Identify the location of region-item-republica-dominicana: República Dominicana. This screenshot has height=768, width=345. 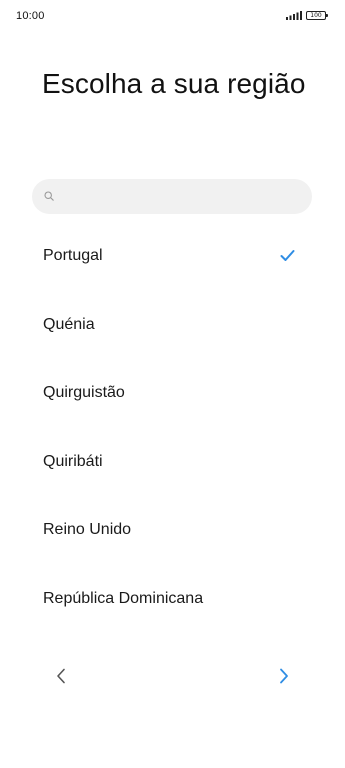
(172, 599).